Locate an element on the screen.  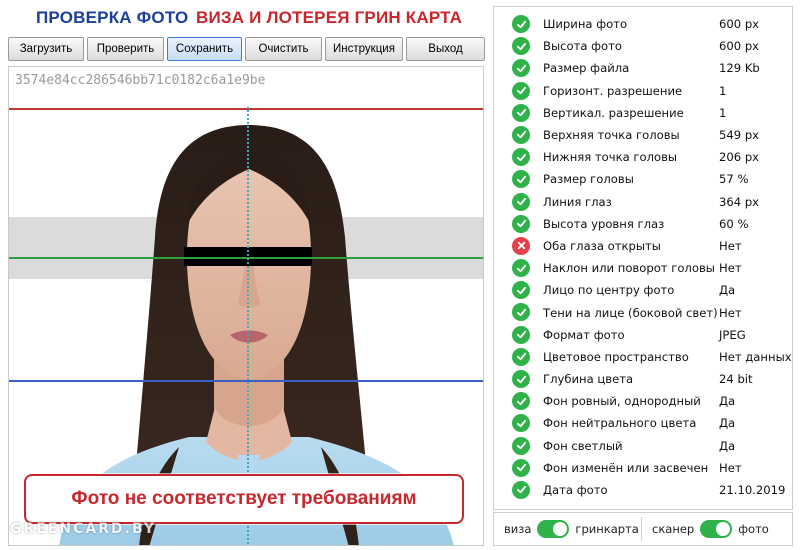
check-label: Верхняя точка головы is located at coordinates (611, 135).